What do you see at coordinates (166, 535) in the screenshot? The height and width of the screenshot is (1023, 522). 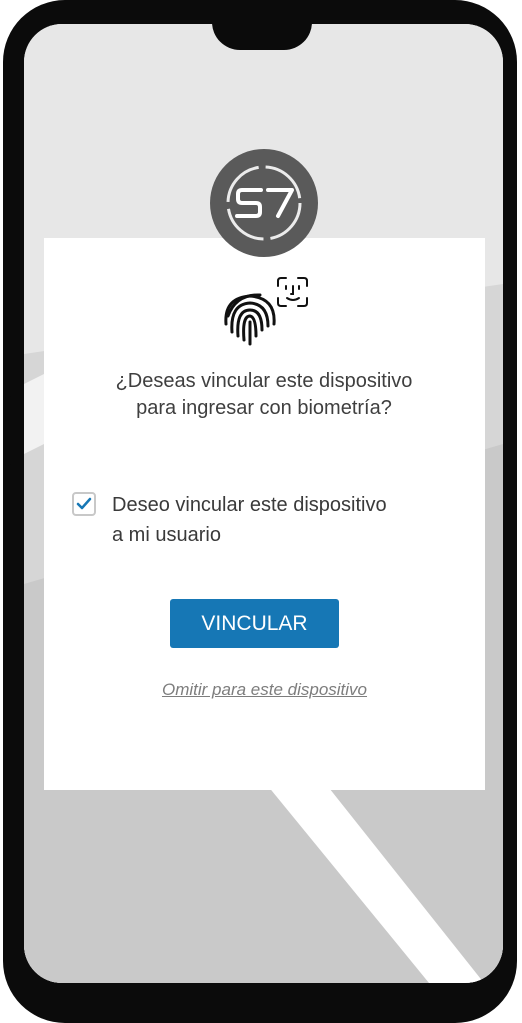 I see `checkbox-label-line-2: a mi usuario` at bounding box center [166, 535].